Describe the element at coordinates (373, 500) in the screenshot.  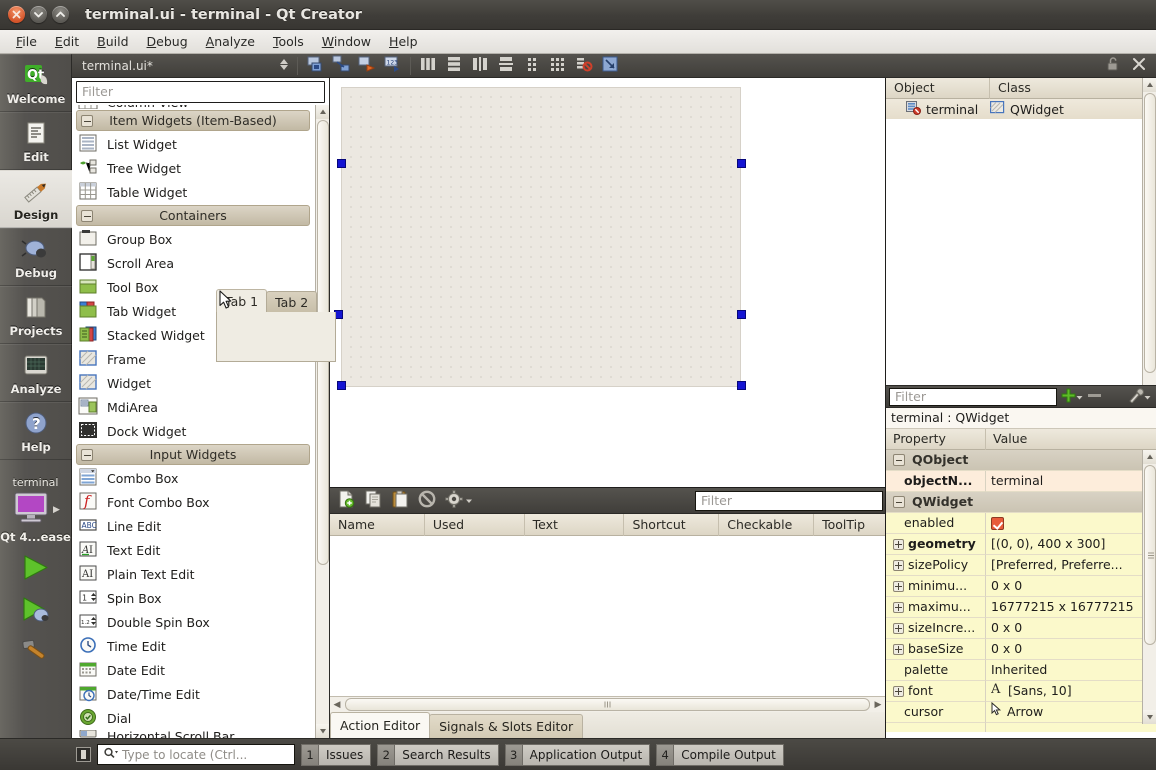
I see `copy-button` at that location.